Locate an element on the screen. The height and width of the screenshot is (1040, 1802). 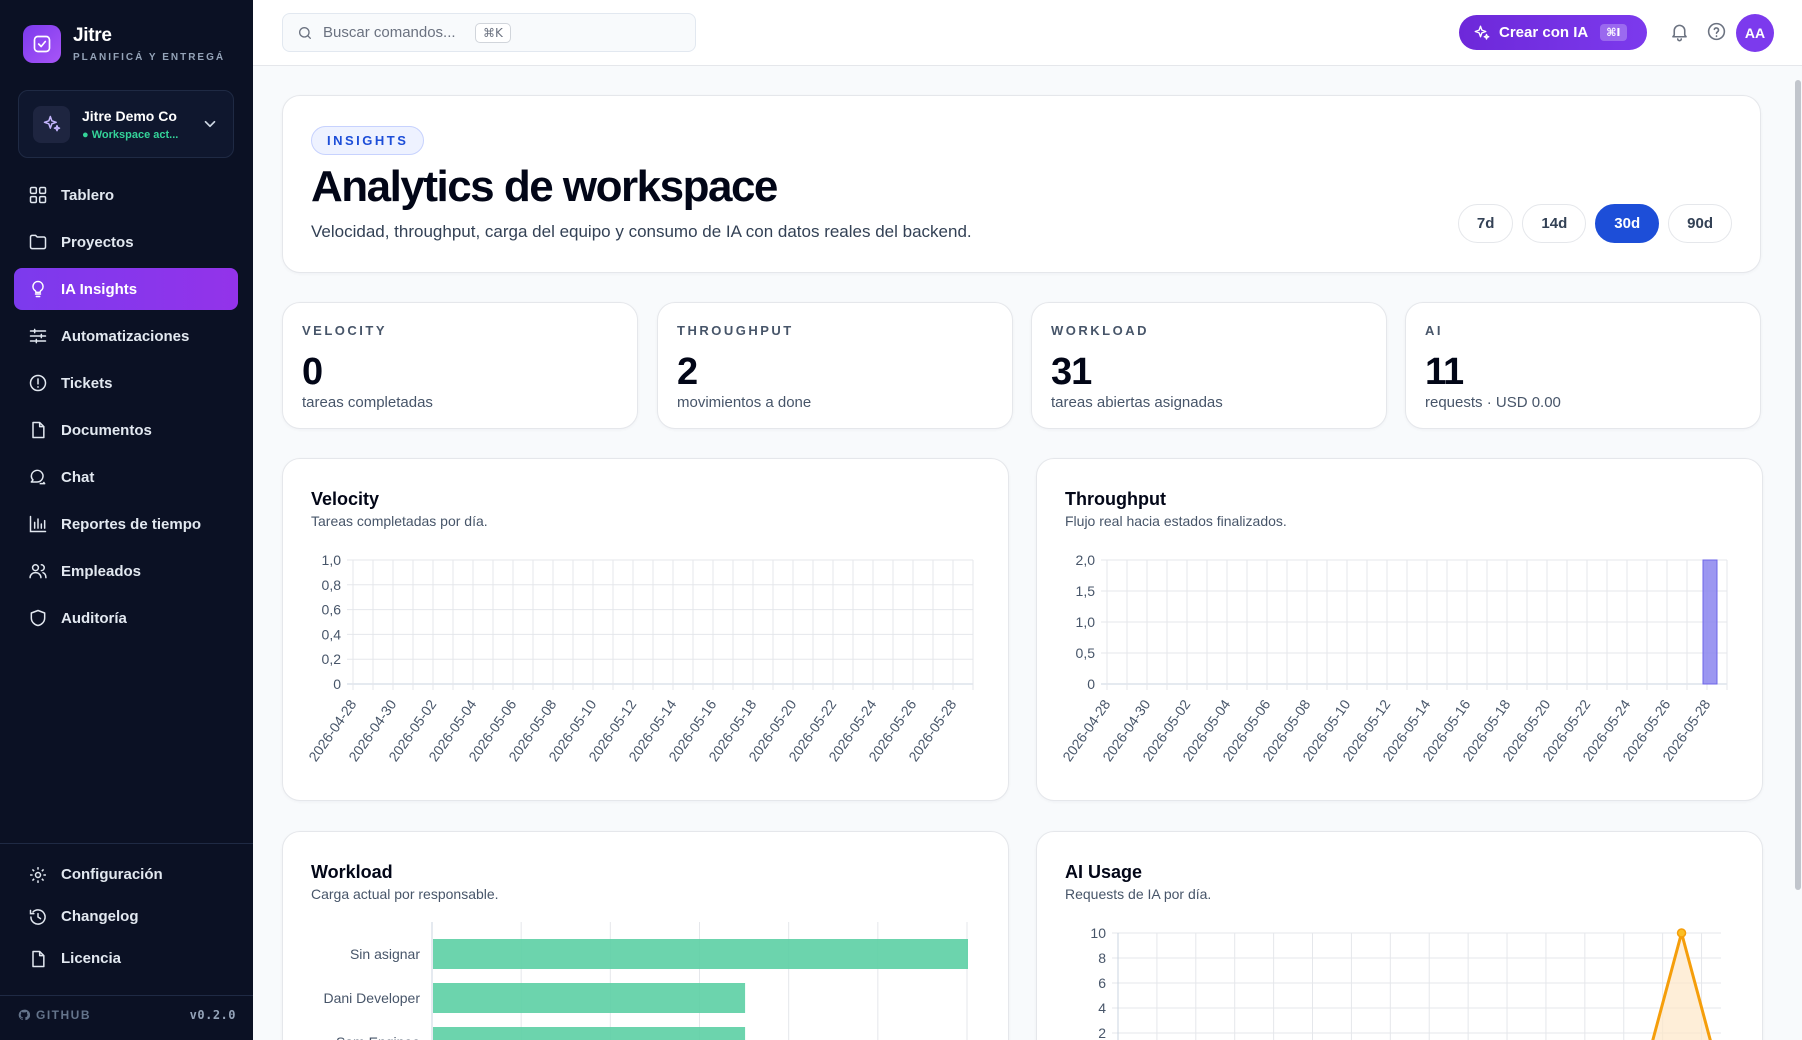
chart-title: Throughput is located at coordinates (1115, 499).